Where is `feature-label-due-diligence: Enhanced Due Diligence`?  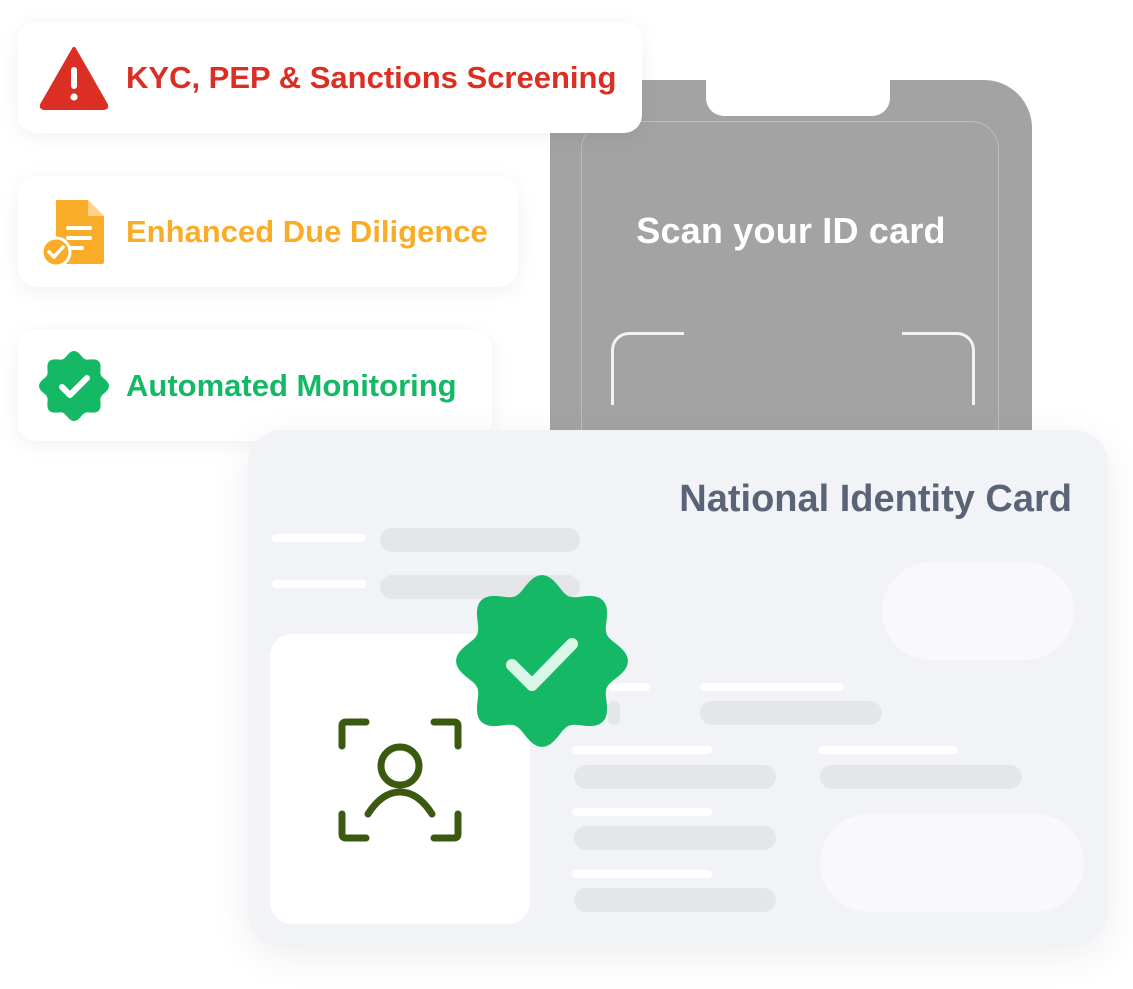 feature-label-due-diligence: Enhanced Due Diligence is located at coordinates (307, 231).